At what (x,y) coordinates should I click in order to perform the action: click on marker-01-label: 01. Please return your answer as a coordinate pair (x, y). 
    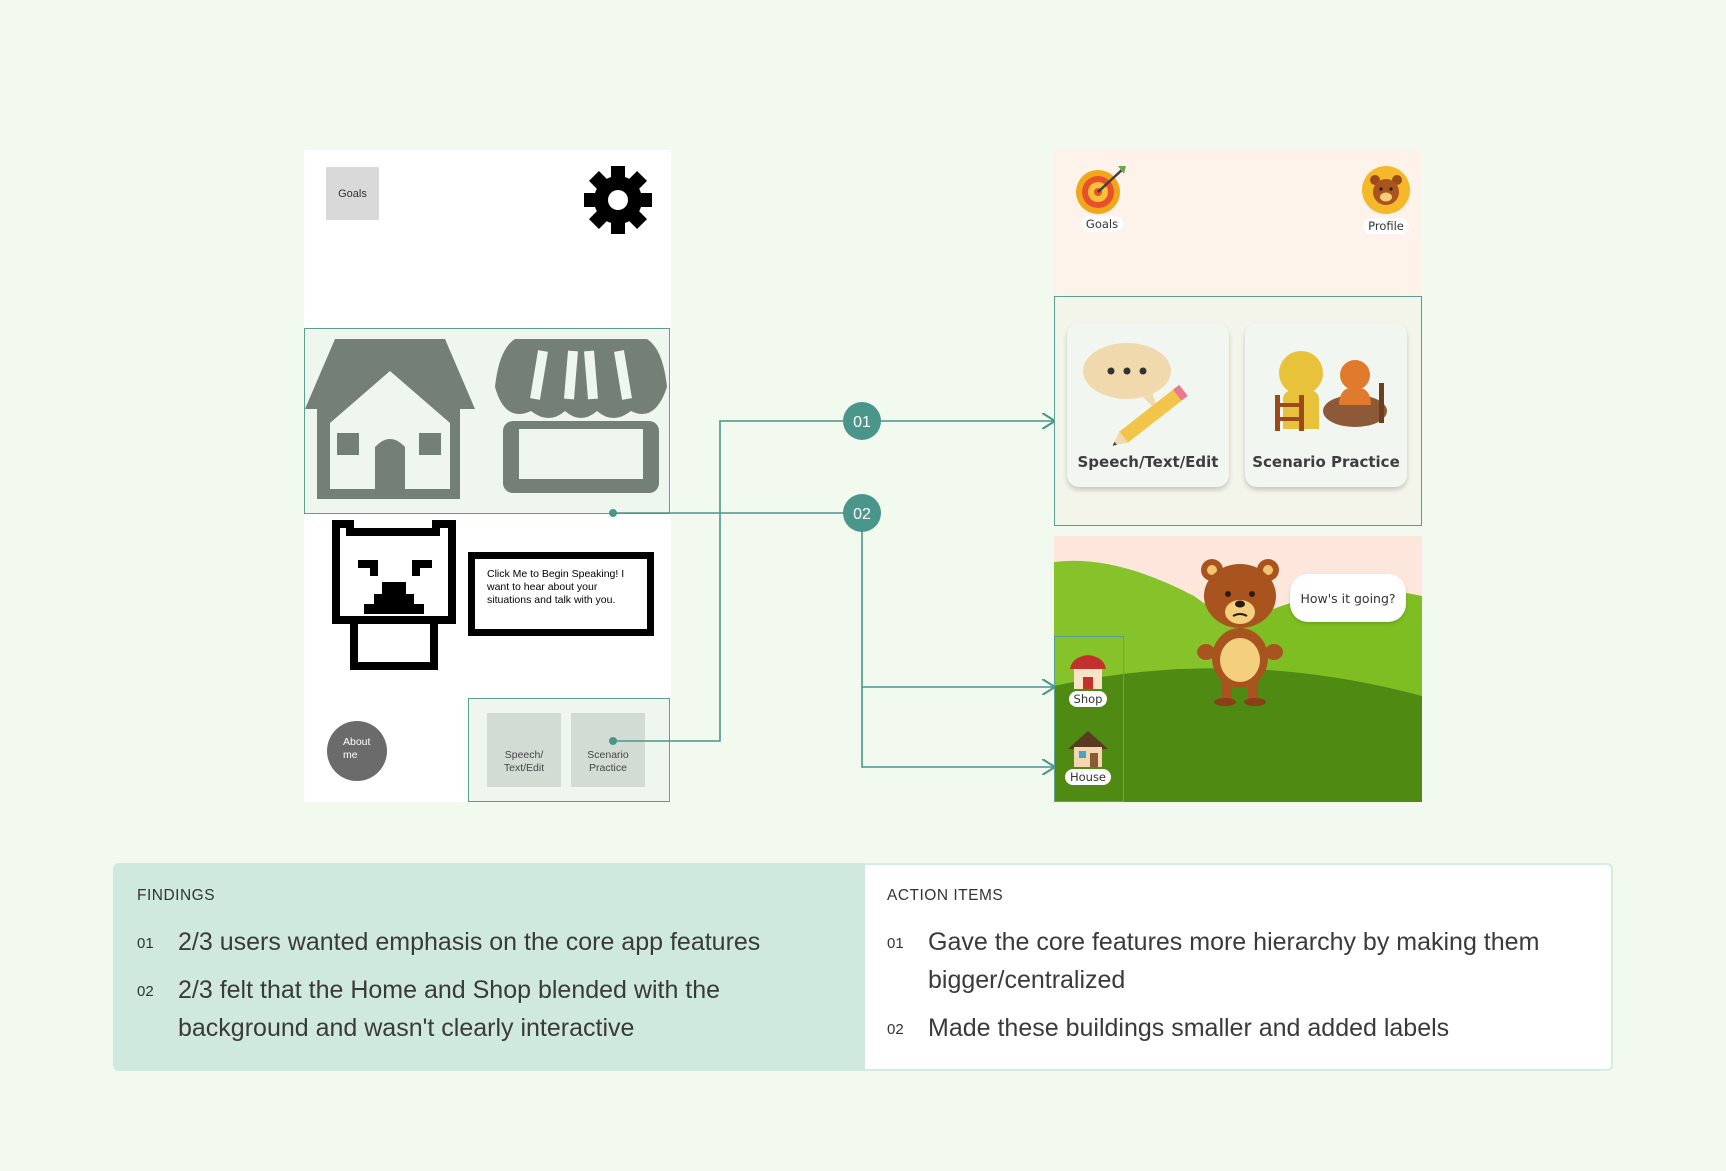
    Looking at the image, I should click on (862, 422).